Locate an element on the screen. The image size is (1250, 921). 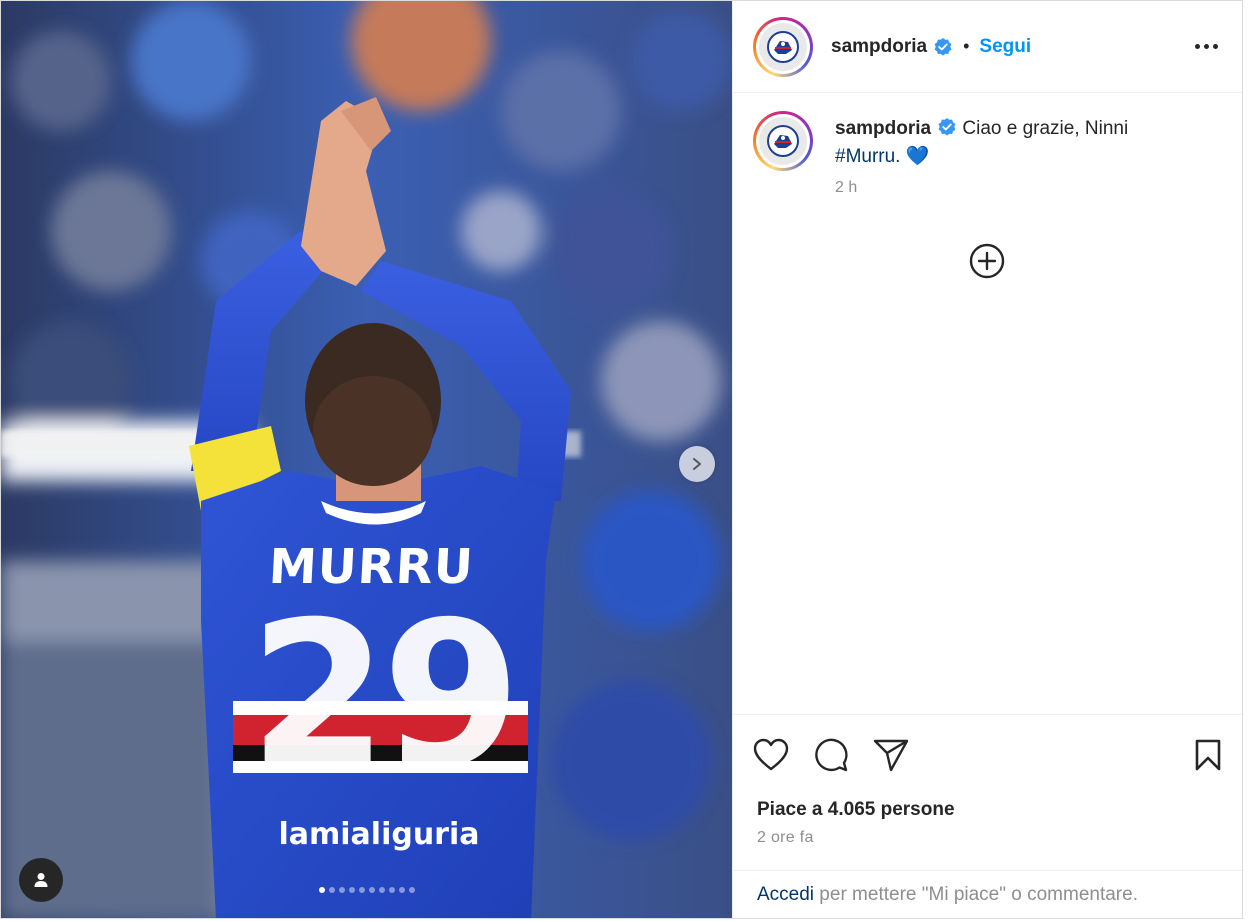
carousel-indicators is located at coordinates (366, 890).